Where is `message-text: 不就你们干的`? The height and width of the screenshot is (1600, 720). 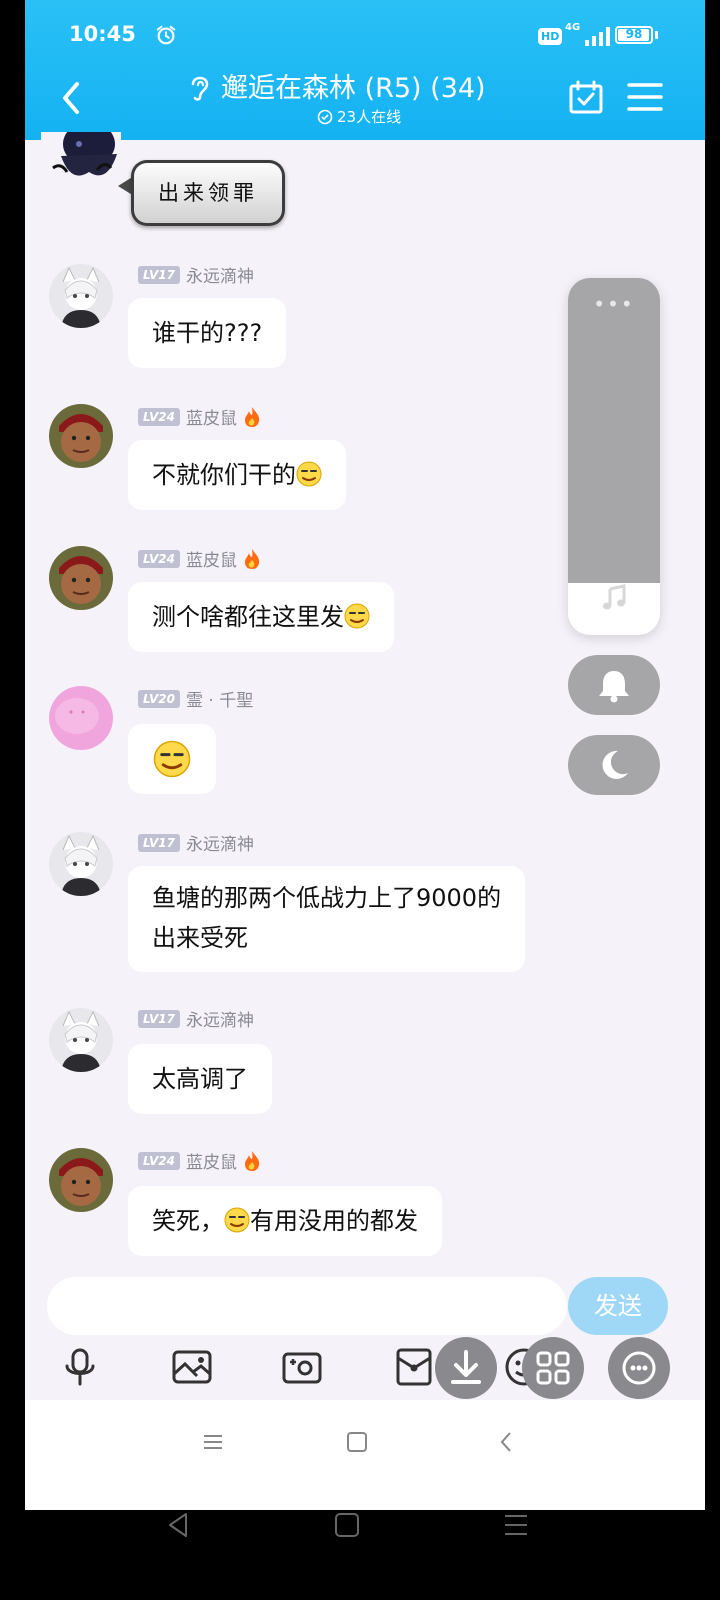 message-text: 不就你们干的 is located at coordinates (224, 475).